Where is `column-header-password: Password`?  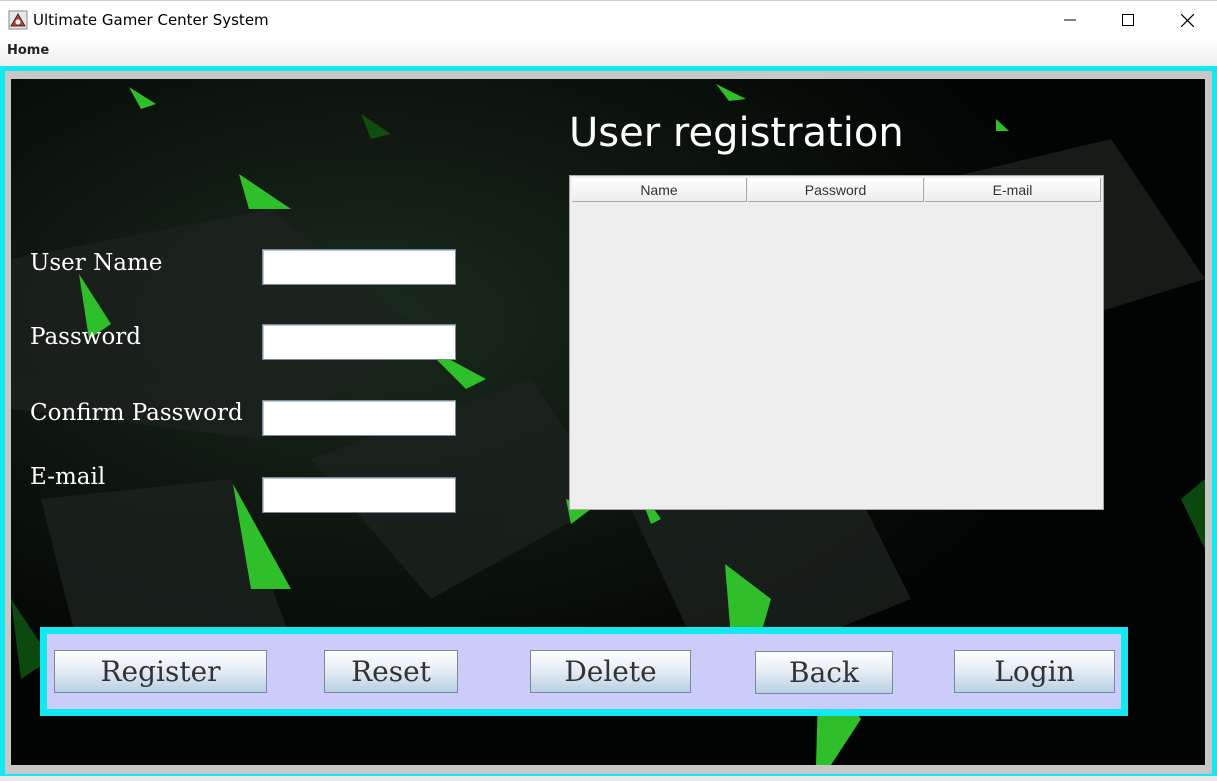 column-header-password: Password is located at coordinates (836, 190).